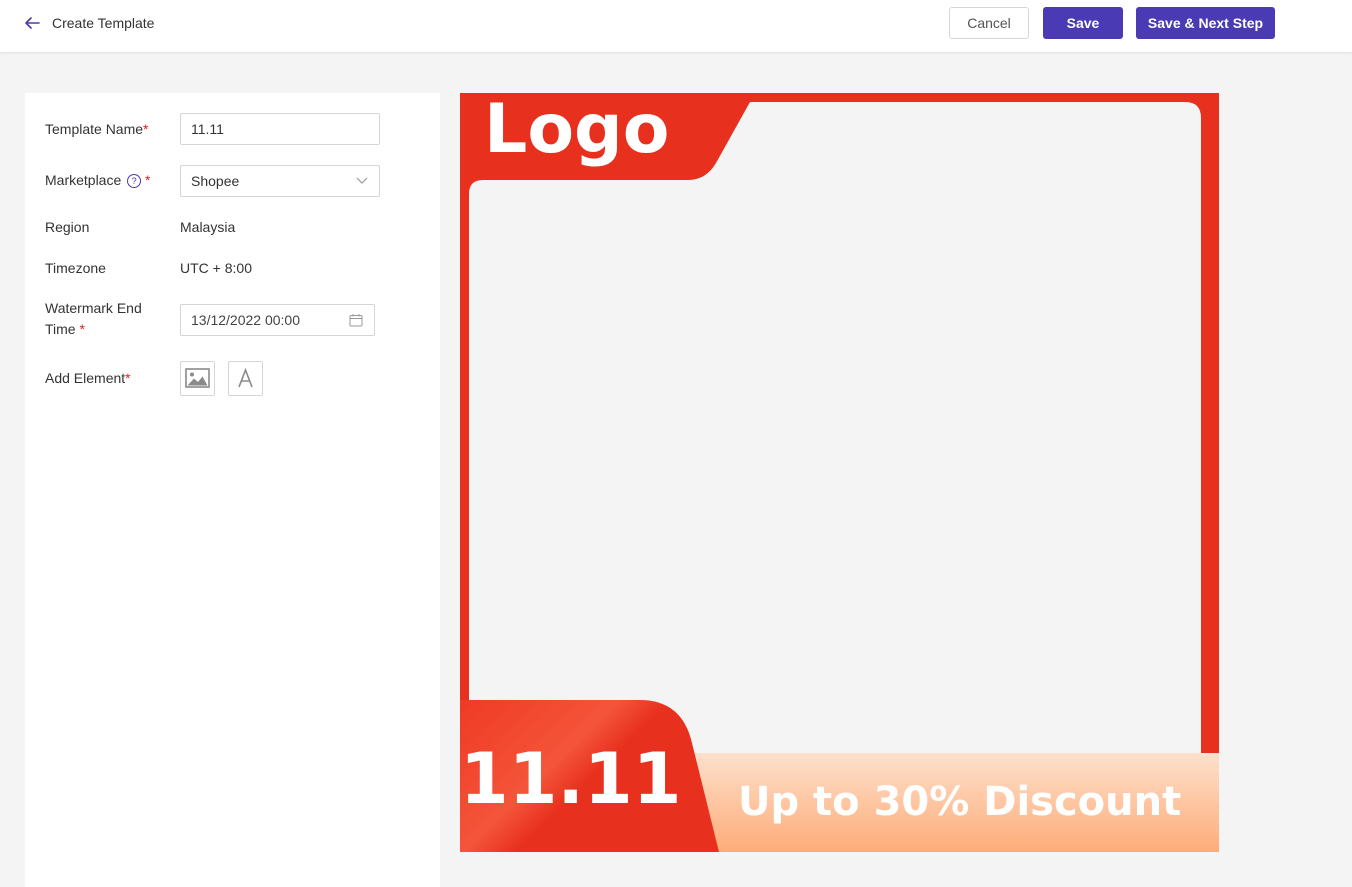 Image resolution: width=1352 pixels, height=887 pixels. Describe the element at coordinates (103, 23) in the screenshot. I see `page-title: Create Template` at that location.